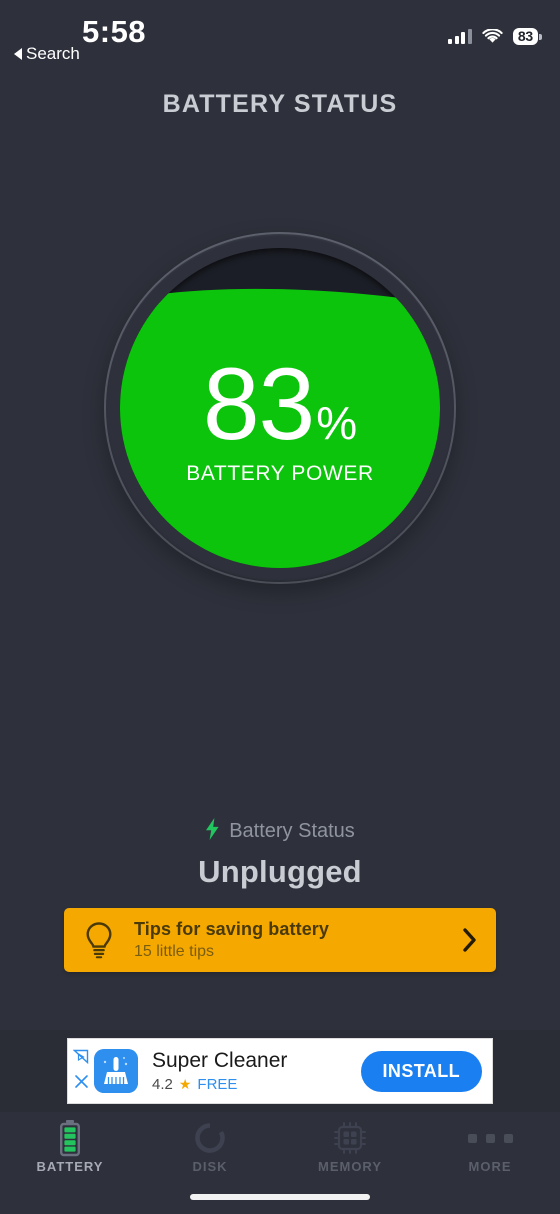 The width and height of the screenshot is (560, 1214). I want to click on gauge-percent-row: 83 %, so click(280, 404).